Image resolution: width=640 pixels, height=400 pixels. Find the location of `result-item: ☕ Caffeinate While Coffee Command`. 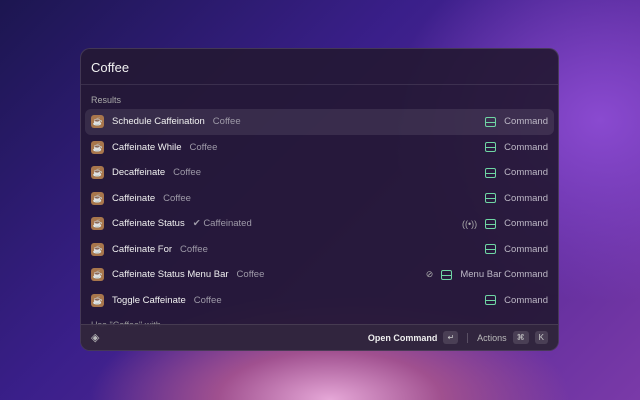

result-item: ☕ Caffeinate While Coffee Command is located at coordinates (319, 148).